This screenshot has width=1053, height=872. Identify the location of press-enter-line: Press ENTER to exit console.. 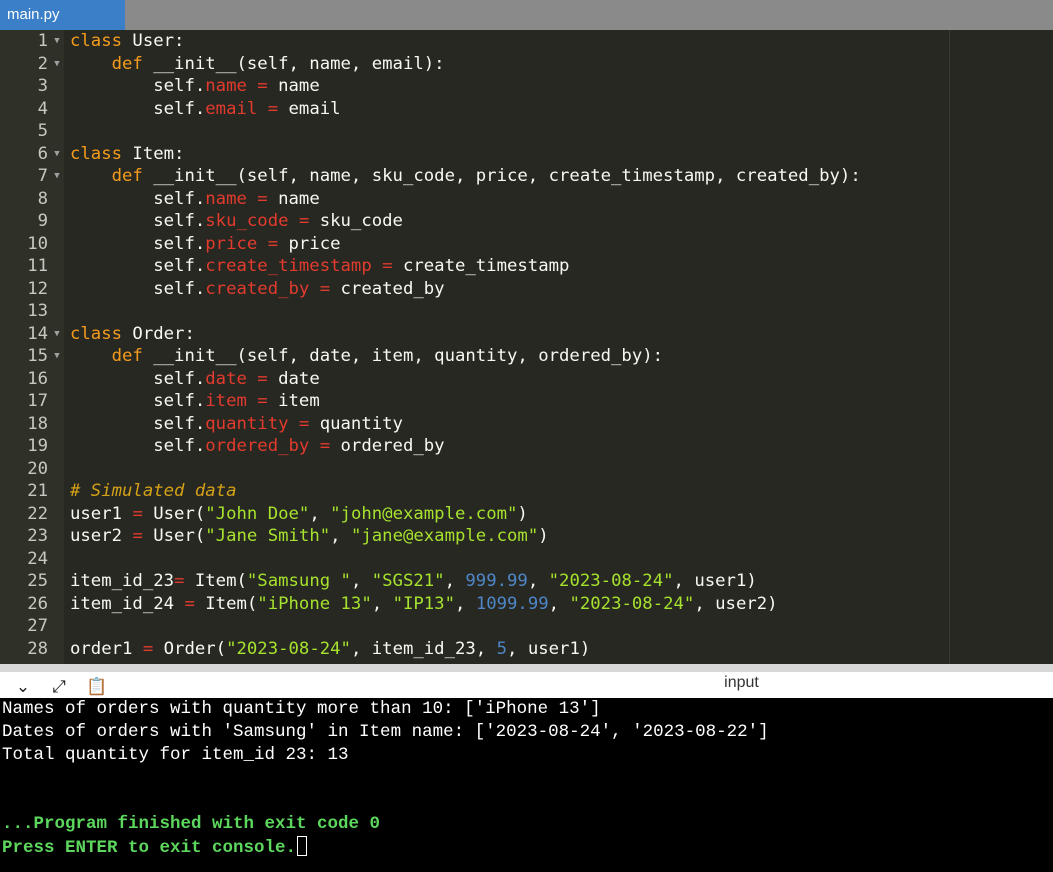
(526, 847).